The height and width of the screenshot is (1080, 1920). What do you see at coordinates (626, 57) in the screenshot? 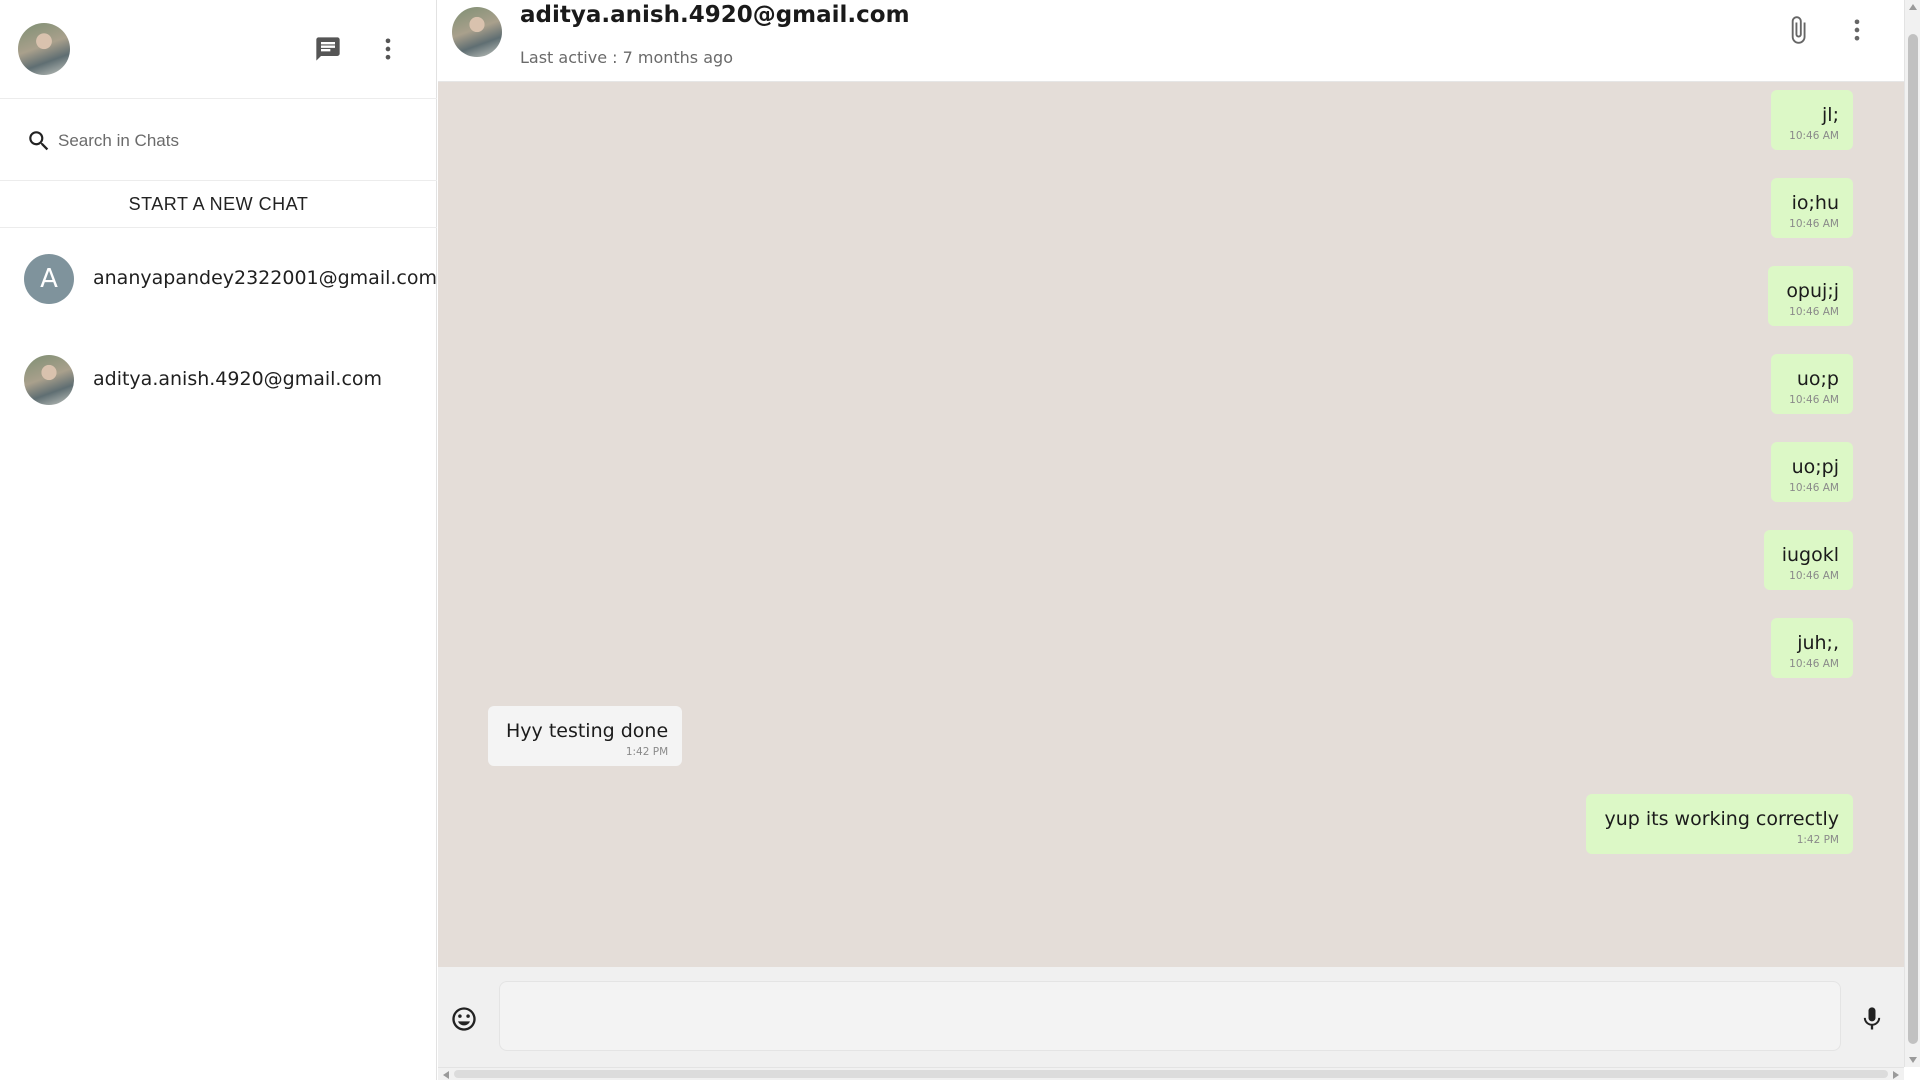
I see `last-active-status: Last active : 7 months ago` at bounding box center [626, 57].